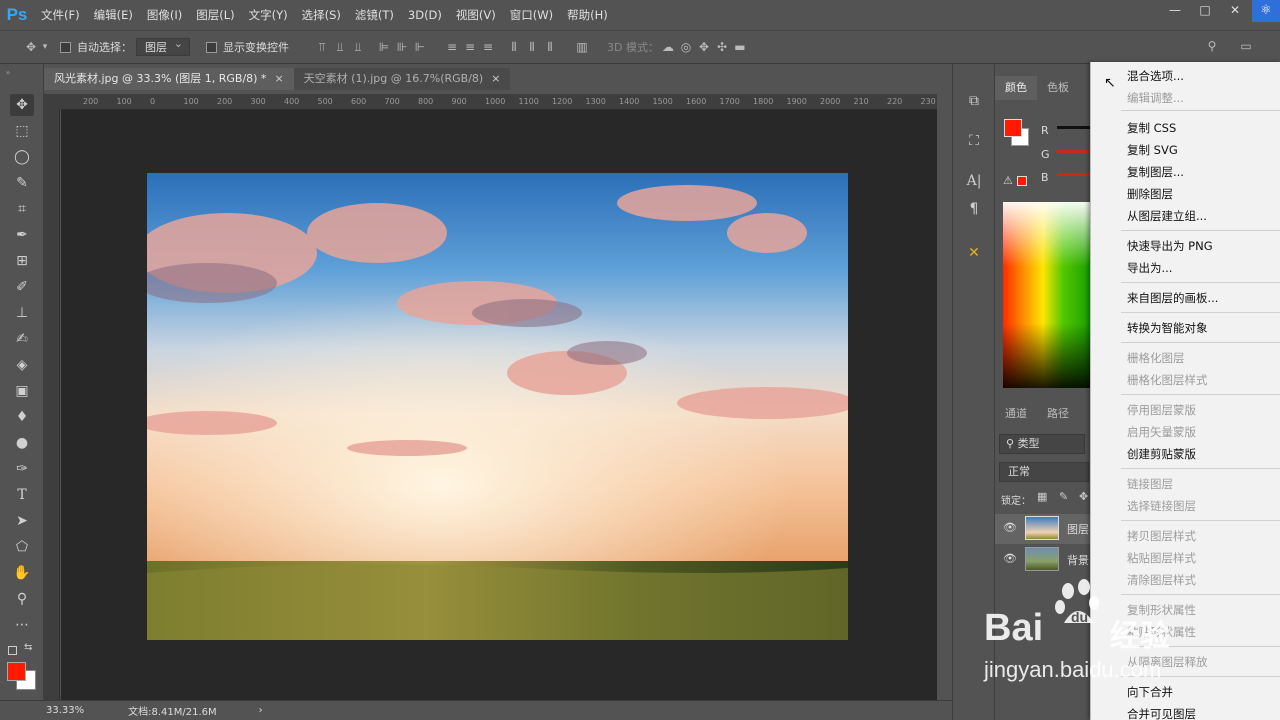 Image resolution: width=1280 pixels, height=720 pixels. I want to click on context-menu-item: 向下合并, so click(1150, 692).